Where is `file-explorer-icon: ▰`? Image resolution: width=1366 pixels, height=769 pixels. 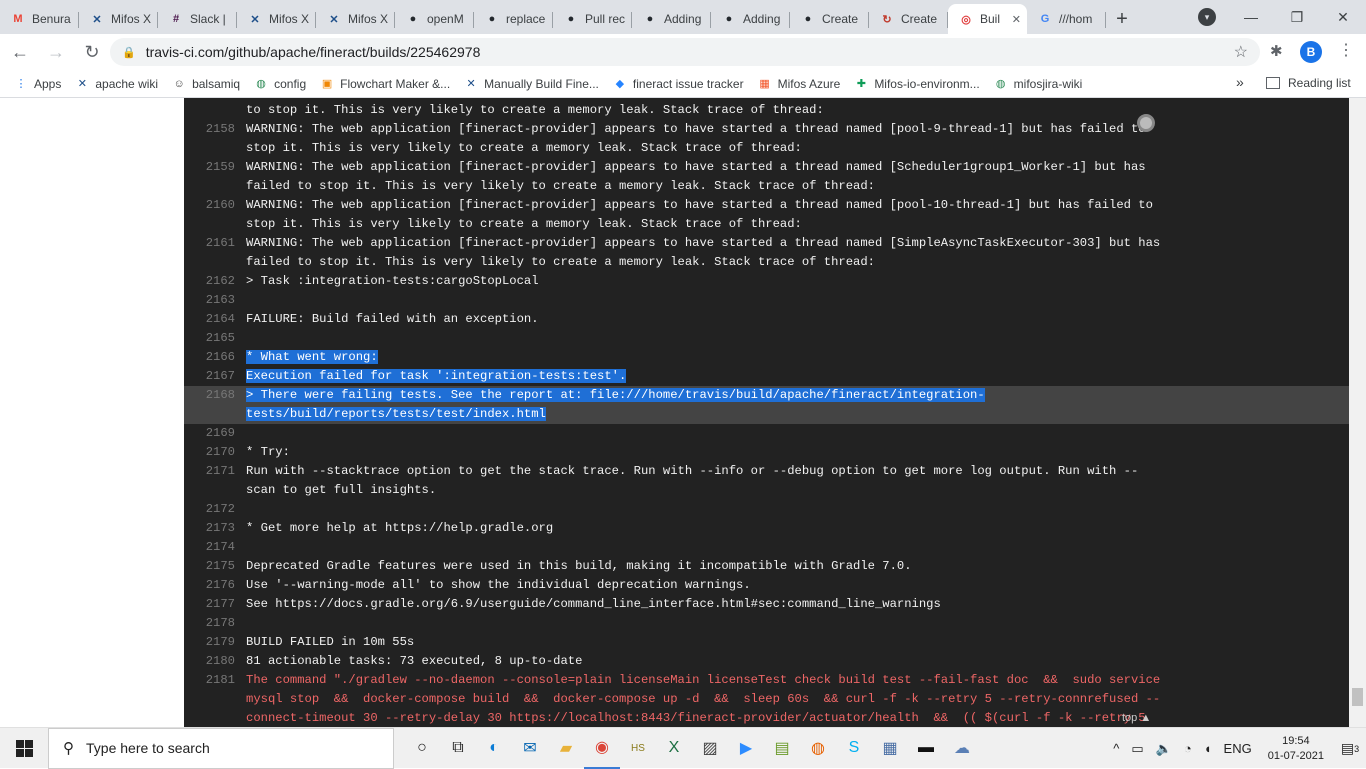 file-explorer-icon: ▰ is located at coordinates (566, 748).